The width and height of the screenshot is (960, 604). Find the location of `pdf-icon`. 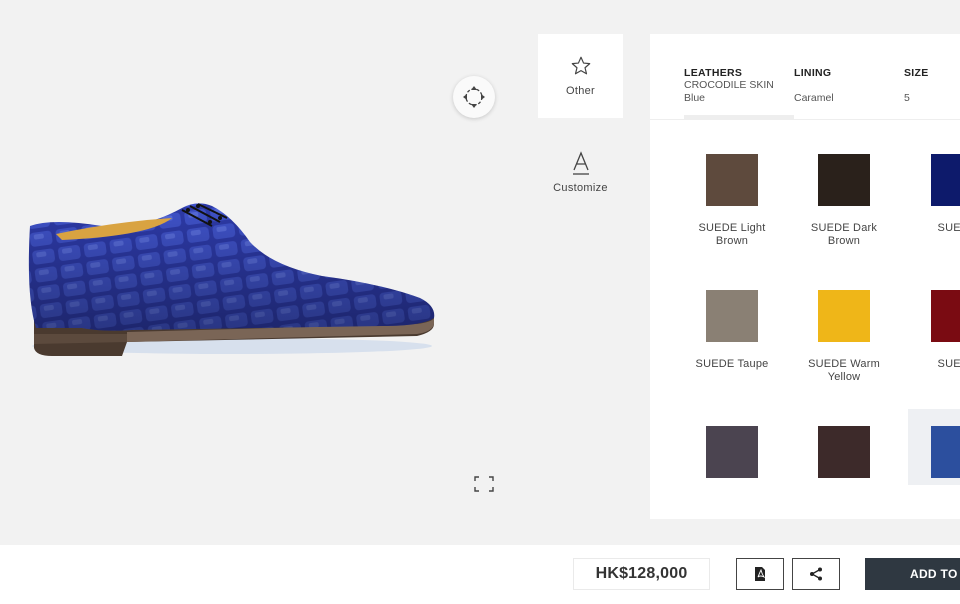

pdf-icon is located at coordinates (760, 574).